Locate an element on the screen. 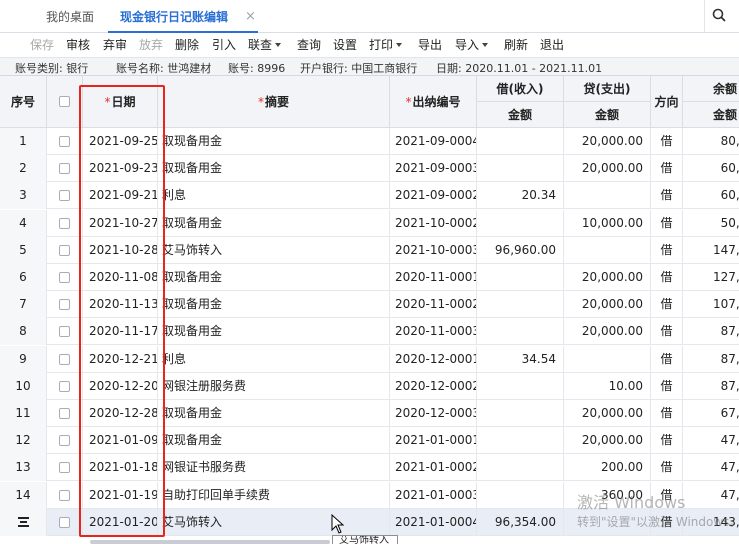  row-summary: 利息 is located at coordinates (274, 196).